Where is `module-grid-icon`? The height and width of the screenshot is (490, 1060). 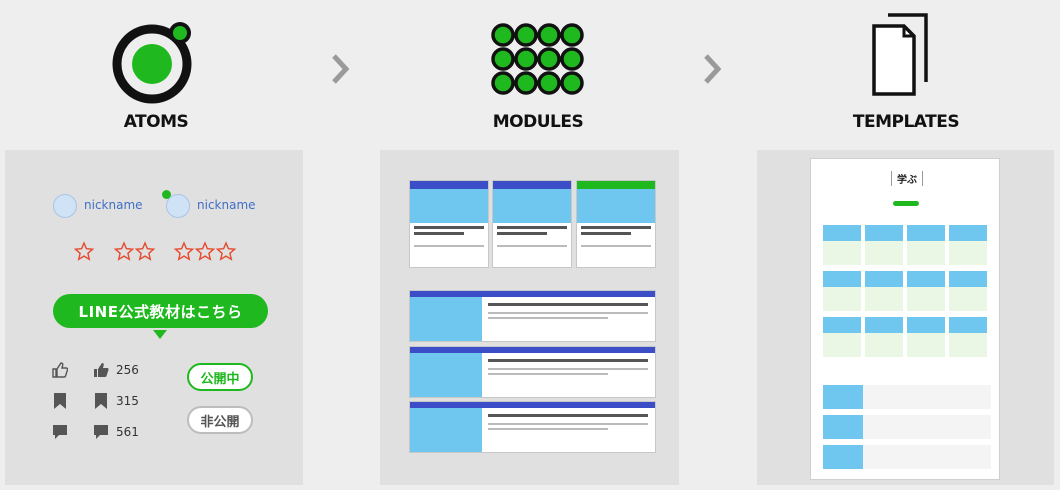 module-grid-icon is located at coordinates (537, 59).